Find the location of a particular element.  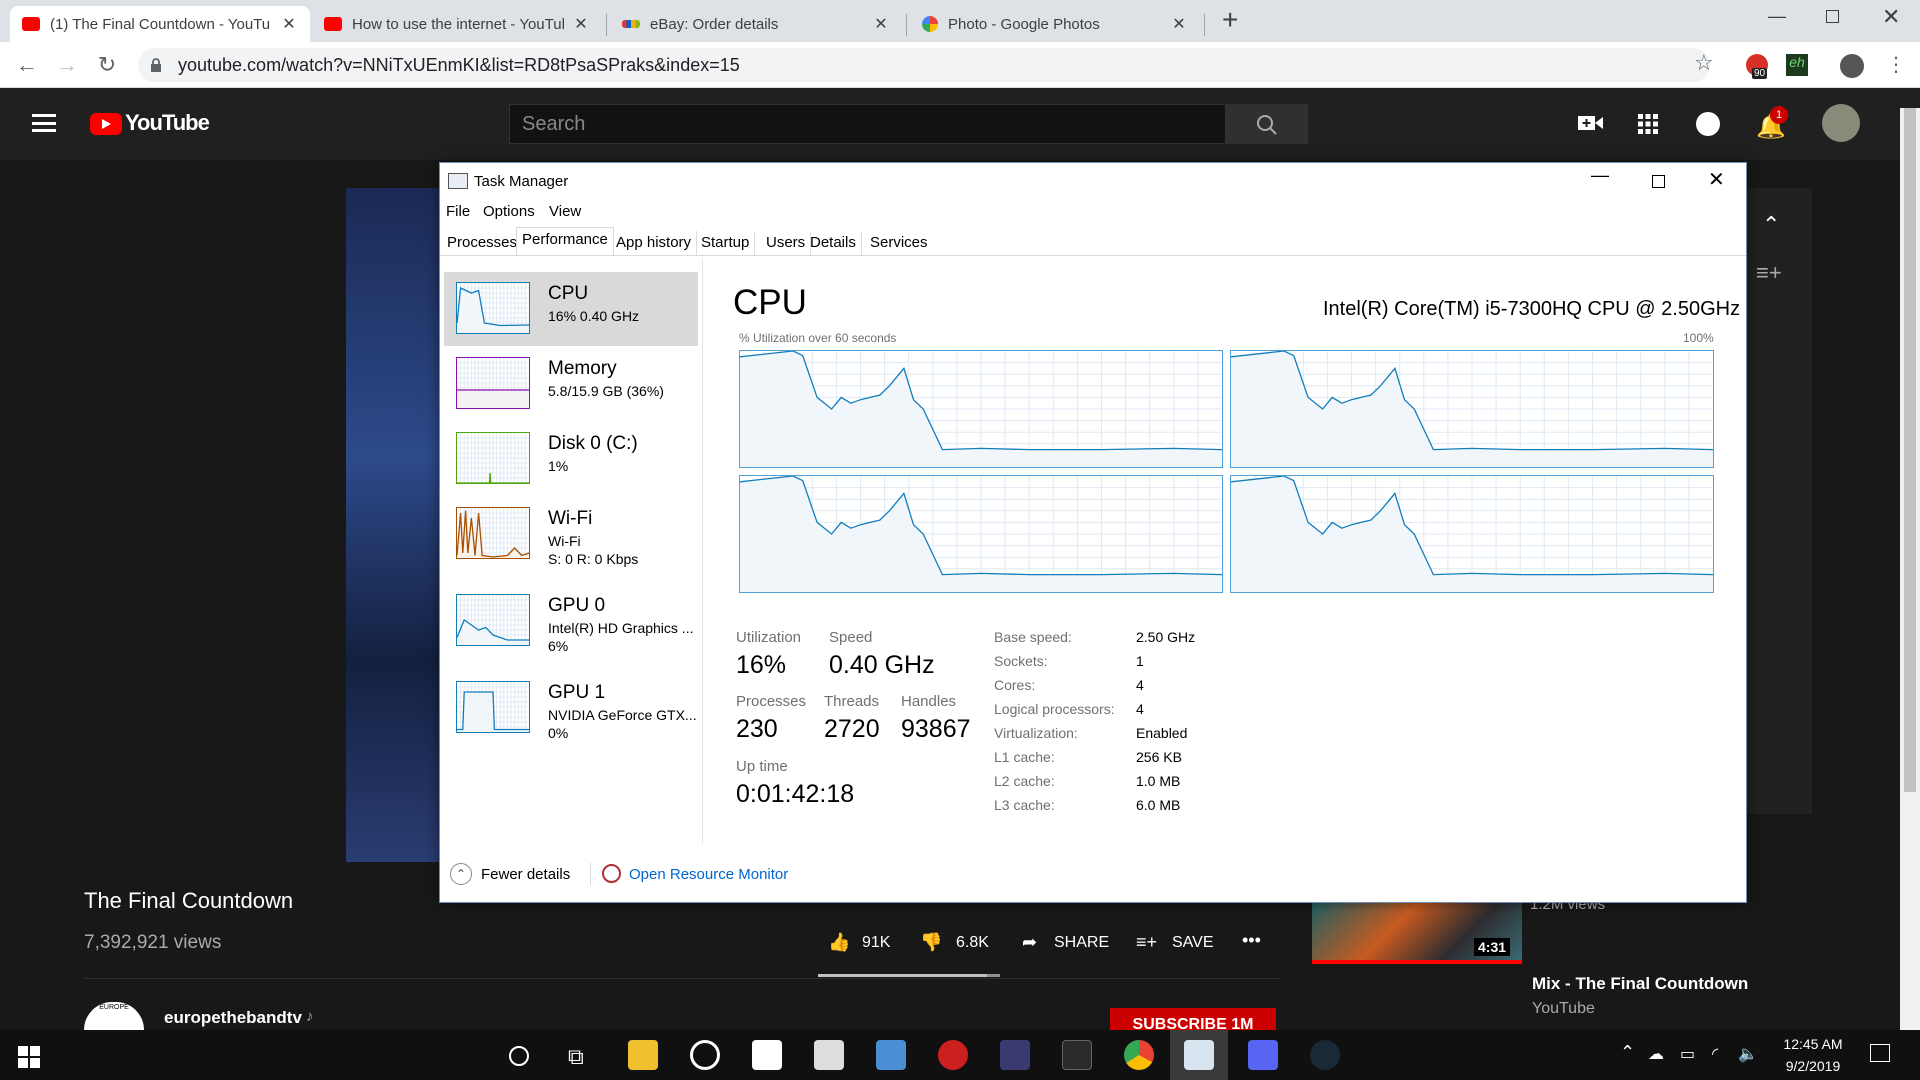

t-app-icon is located at coordinates (953, 1055).